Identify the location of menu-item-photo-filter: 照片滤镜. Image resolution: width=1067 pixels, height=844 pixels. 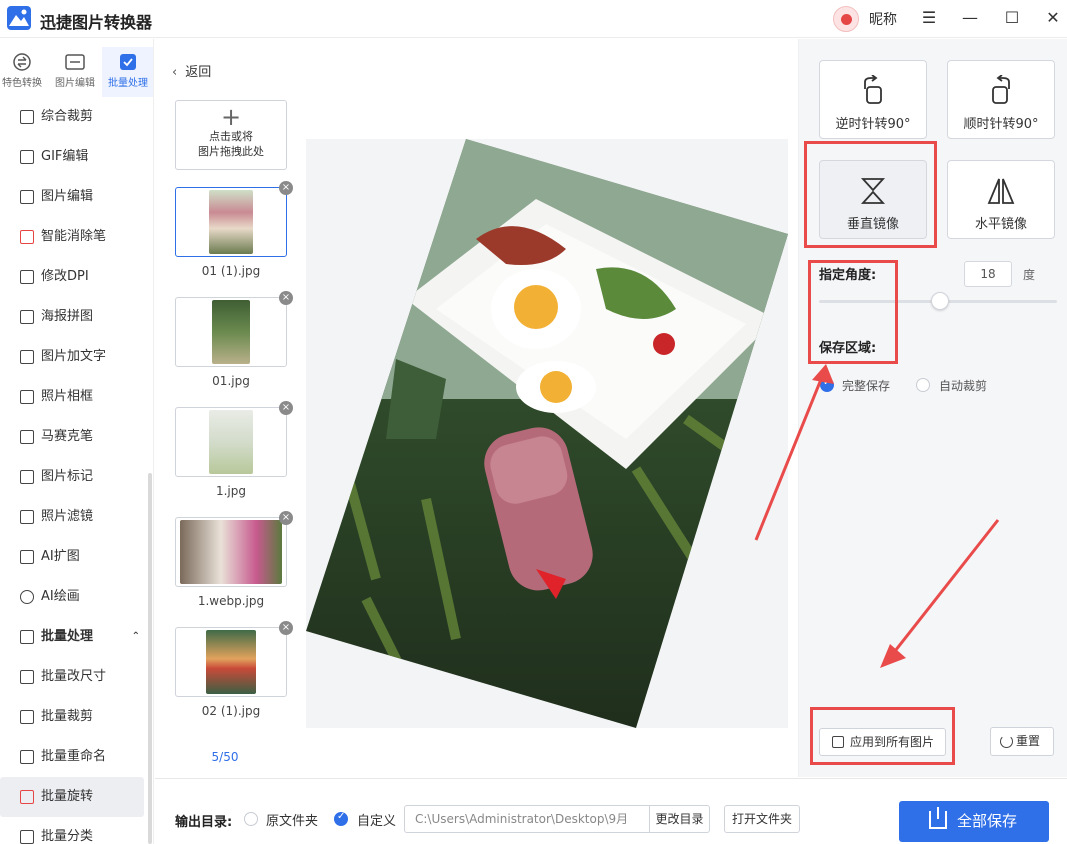
(76, 517).